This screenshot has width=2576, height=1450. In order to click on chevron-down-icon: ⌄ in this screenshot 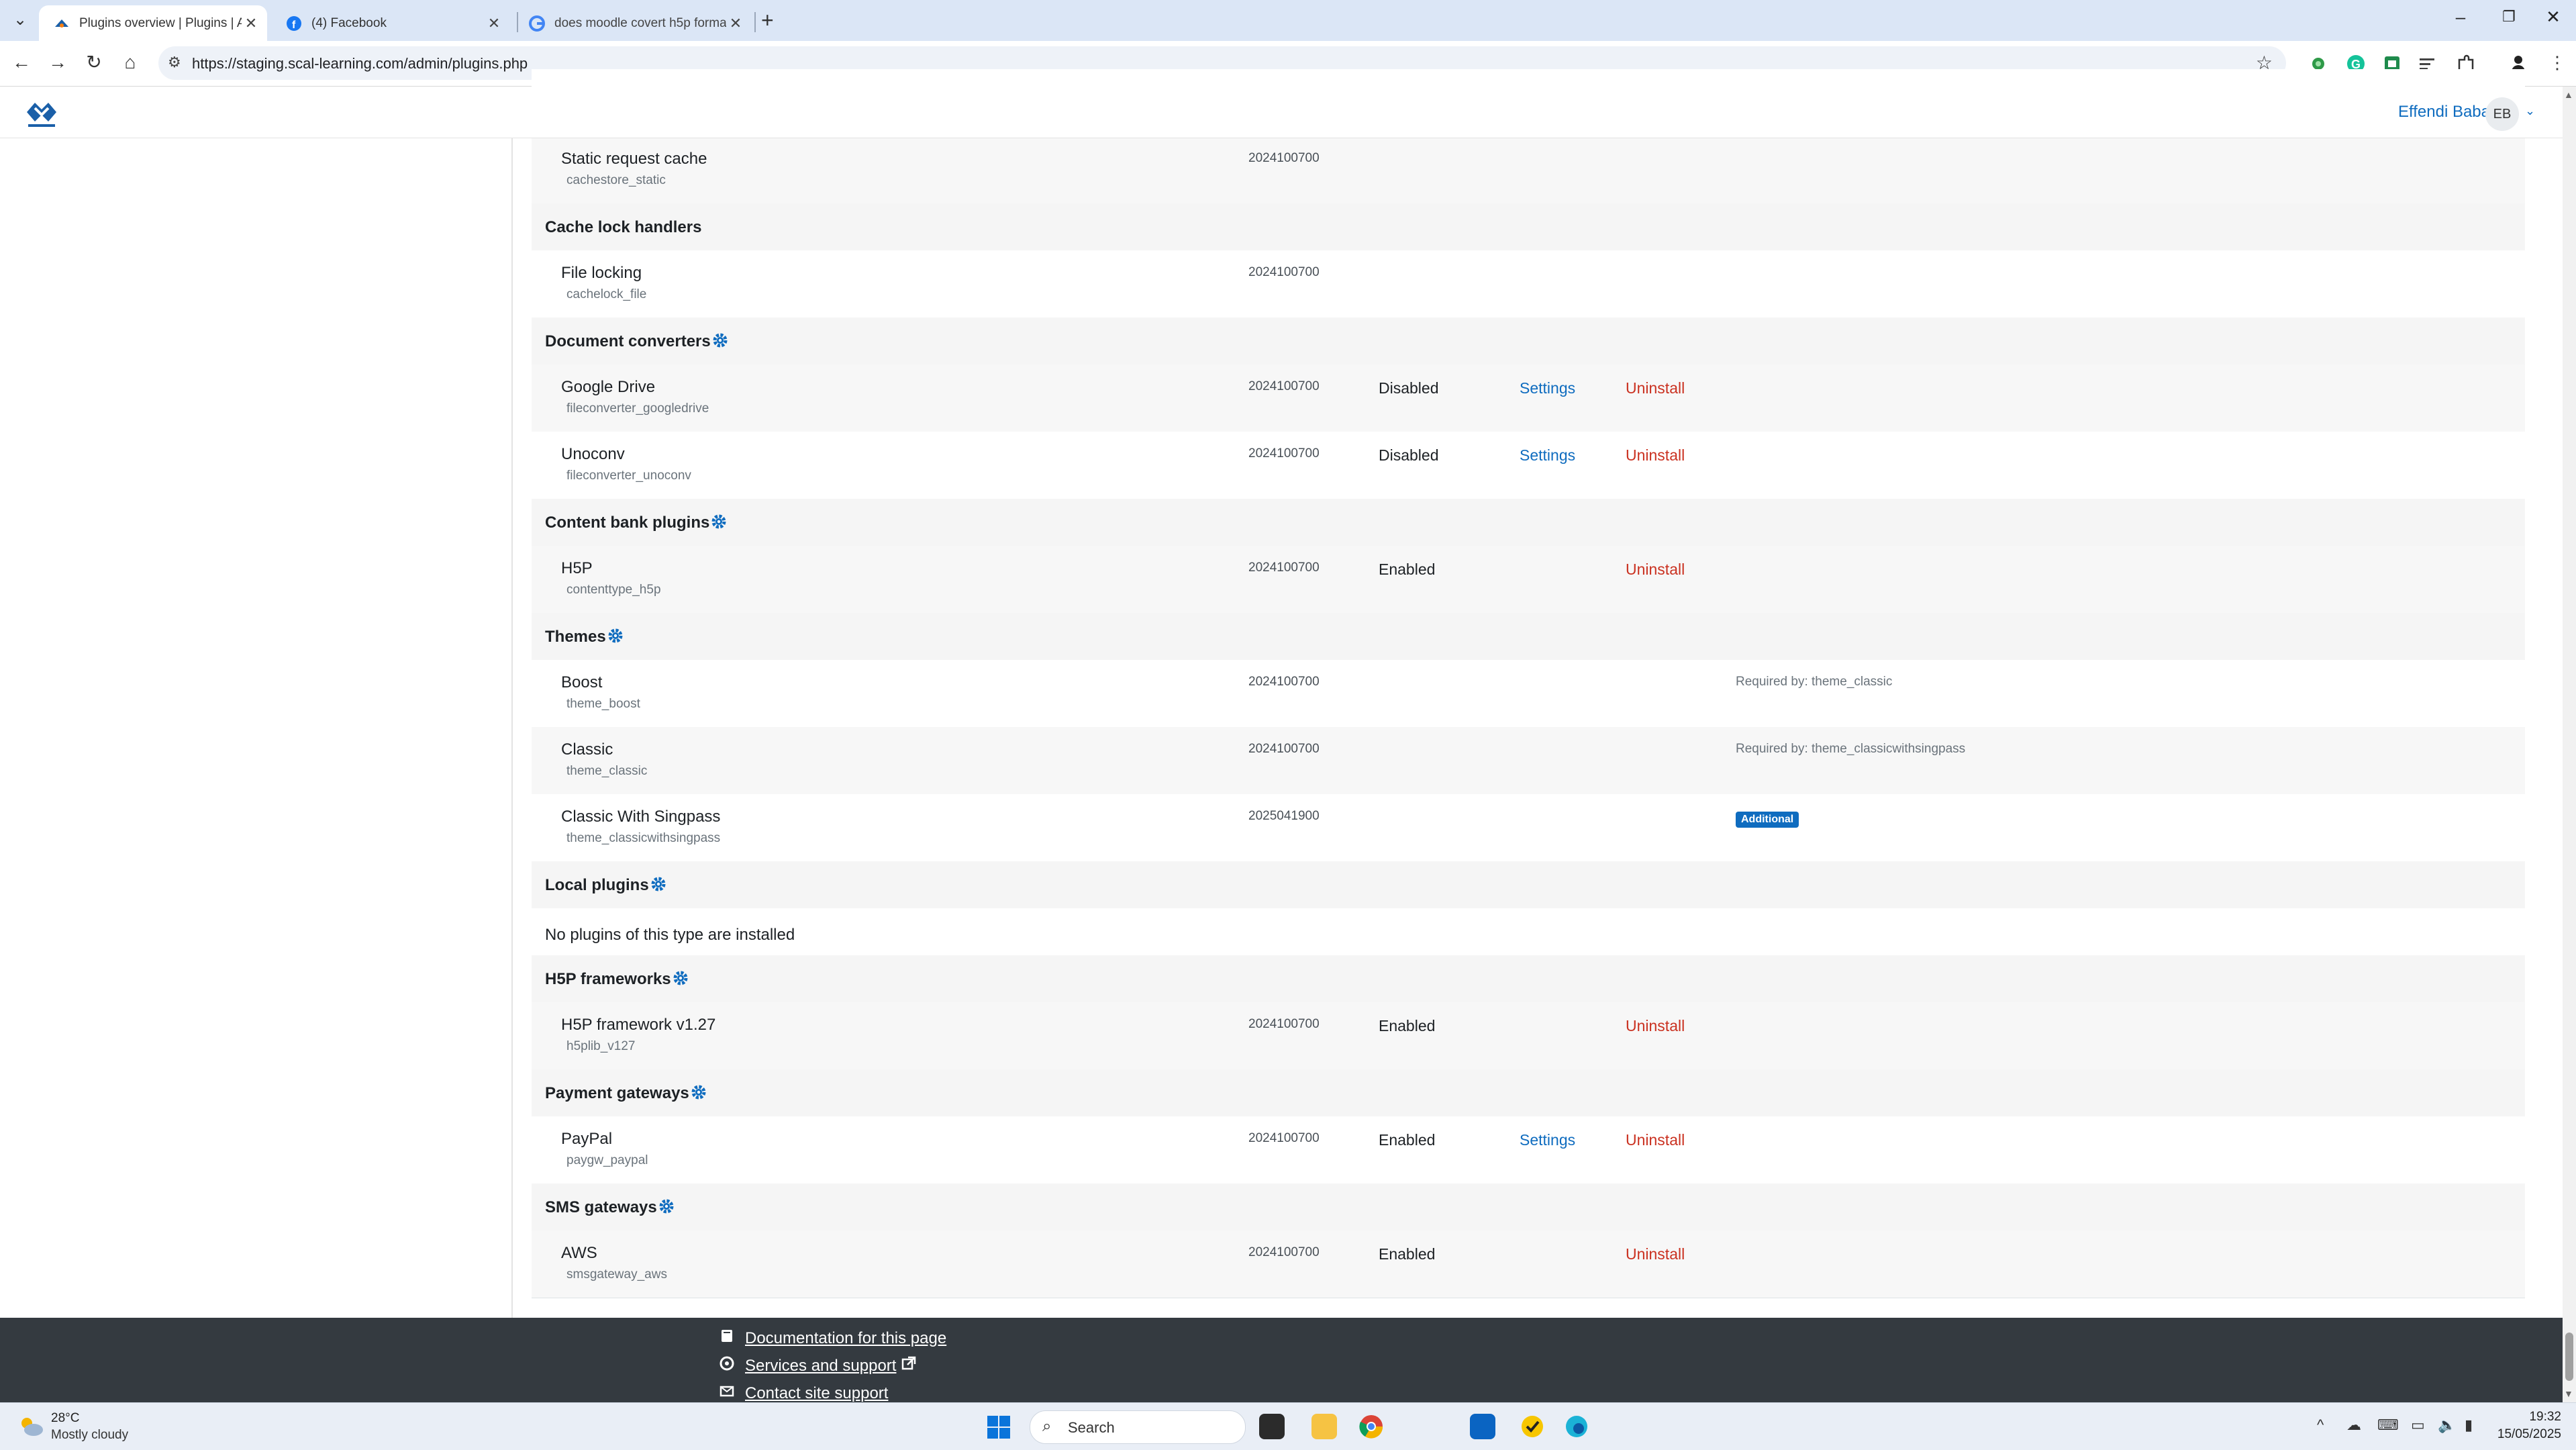, I will do `click(2530, 111)`.